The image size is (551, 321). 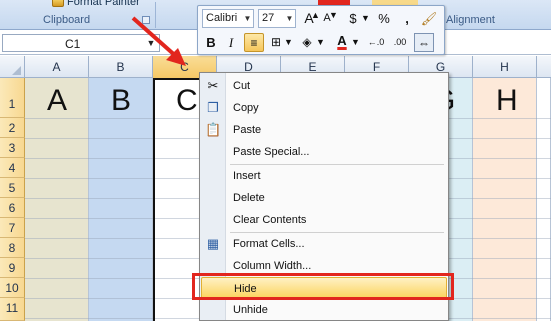 I want to click on menu-item-paste: 📋 Paste, so click(x=324, y=130).